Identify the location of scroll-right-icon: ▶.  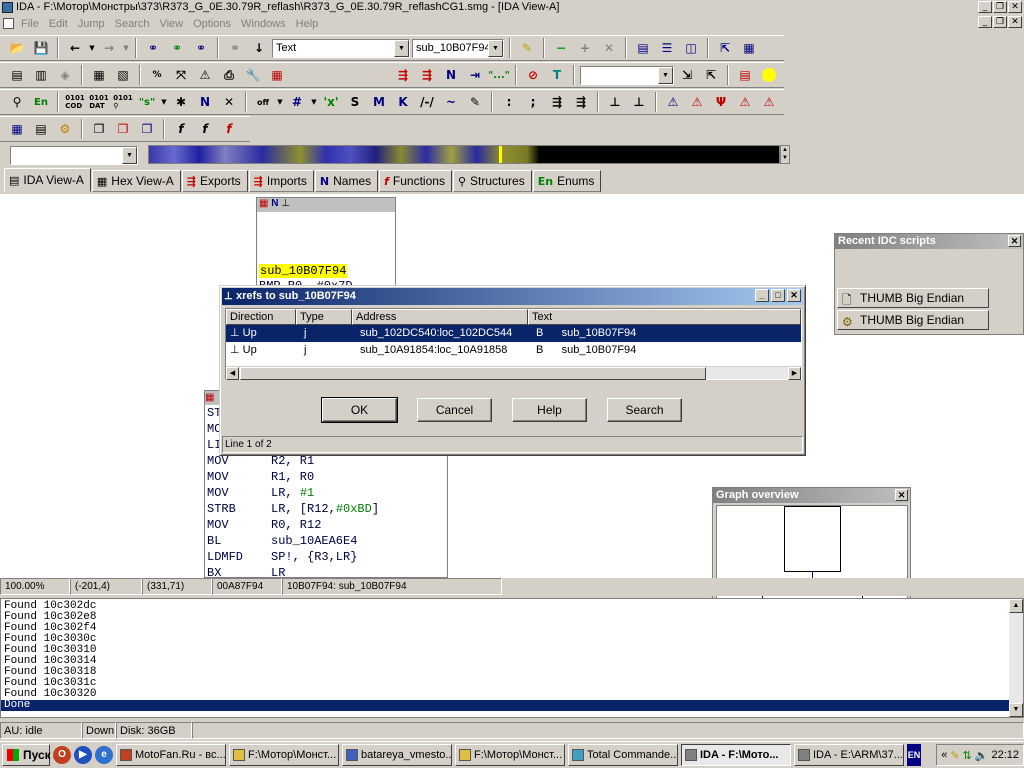
(794, 373).